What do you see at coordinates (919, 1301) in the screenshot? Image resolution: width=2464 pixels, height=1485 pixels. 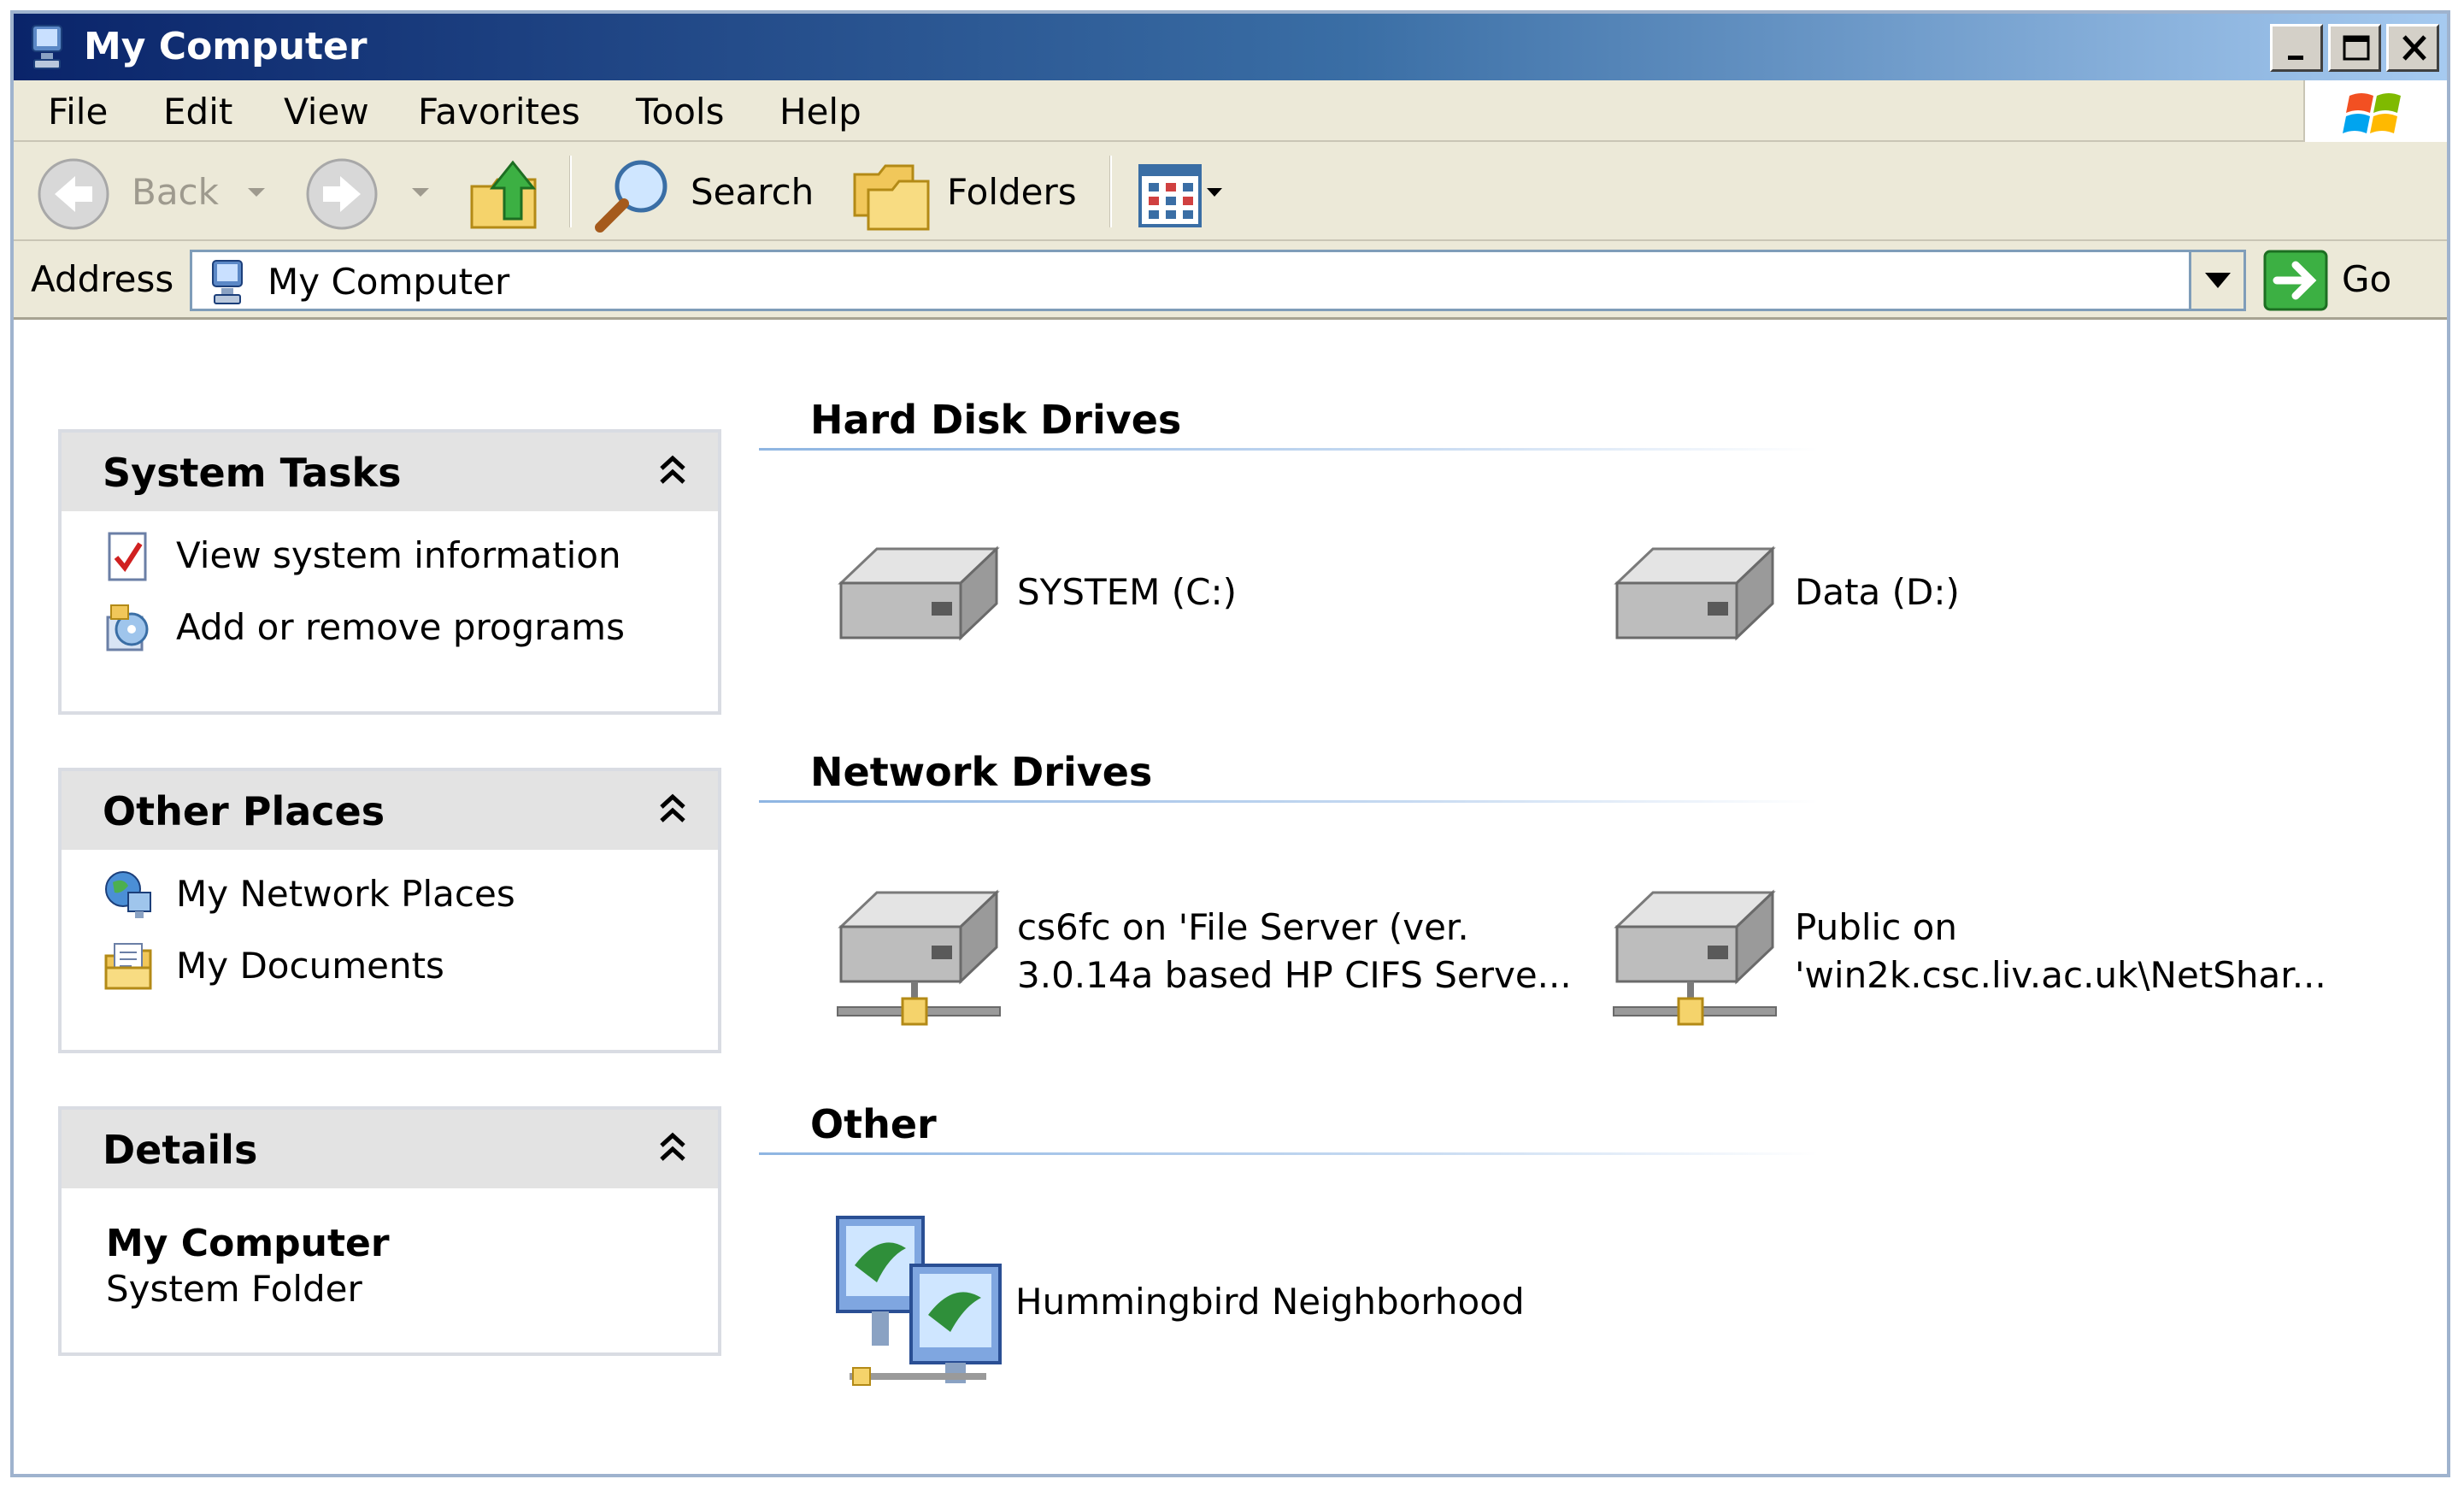 I see `hummingbird-neighborhood-icon` at bounding box center [919, 1301].